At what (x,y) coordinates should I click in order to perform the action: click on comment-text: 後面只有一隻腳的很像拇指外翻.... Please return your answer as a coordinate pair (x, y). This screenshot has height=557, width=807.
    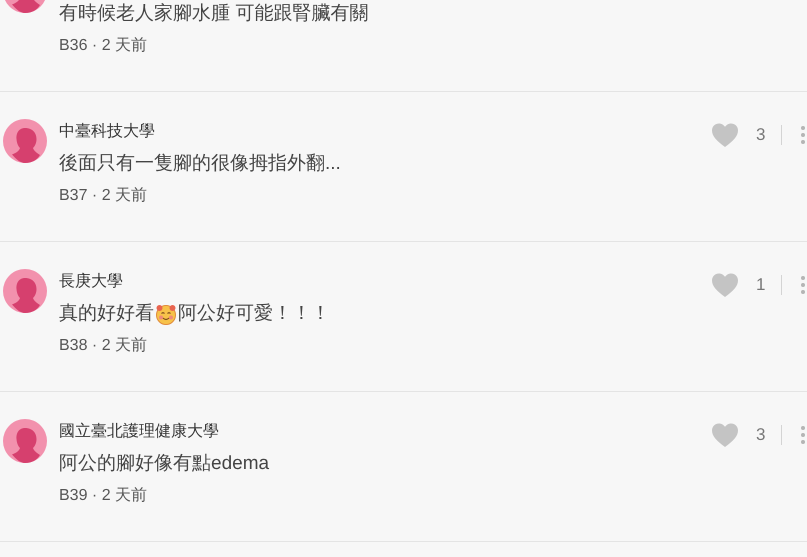
    Looking at the image, I should click on (200, 164).